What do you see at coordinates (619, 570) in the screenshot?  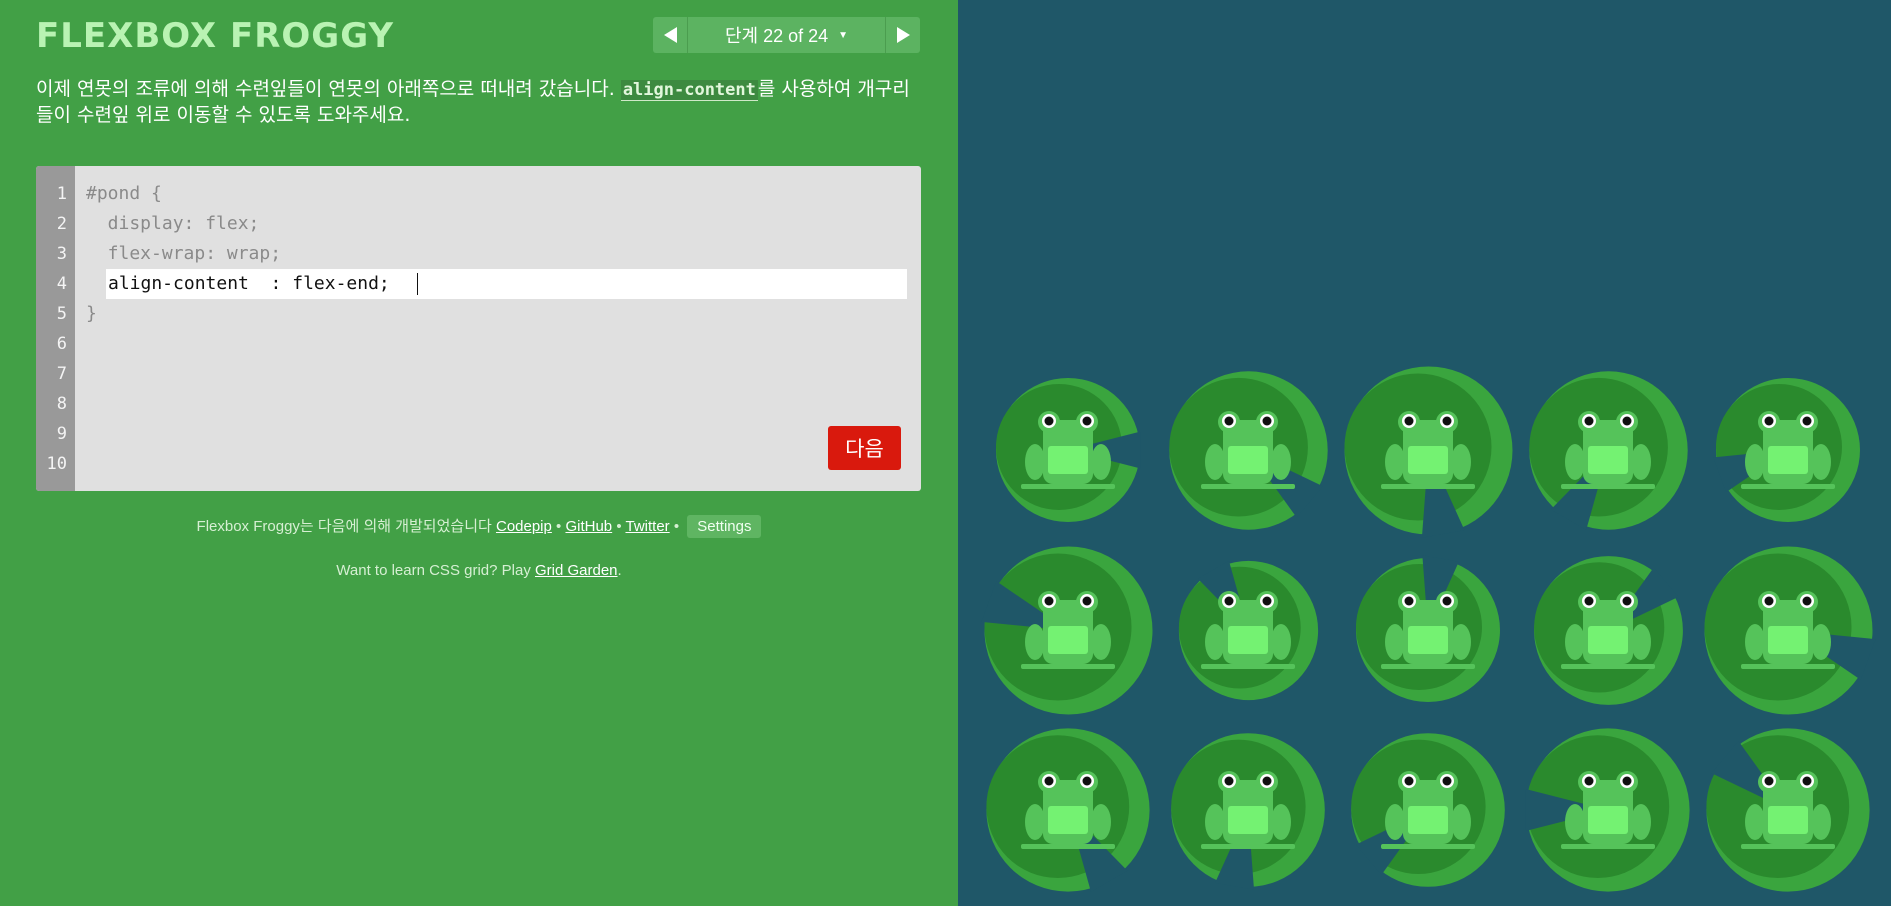 I see `promo-end: .` at bounding box center [619, 570].